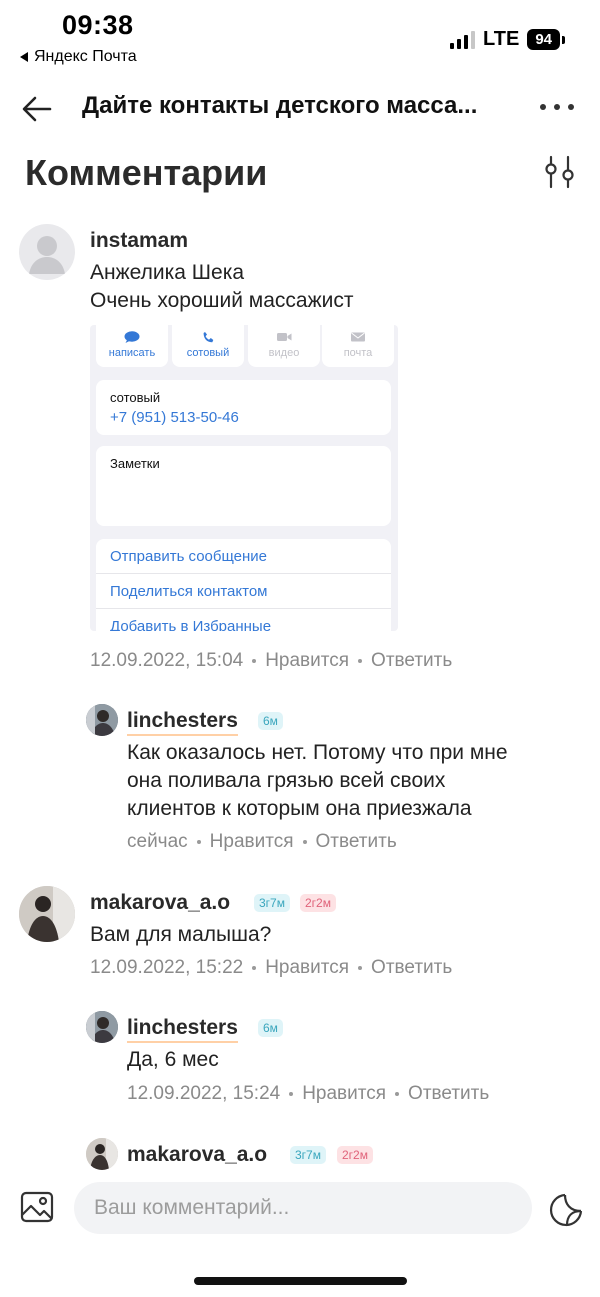 The image size is (600, 1297). Describe the element at coordinates (174, 417) in the screenshot. I see `phone-number: +7 (951) 513-50-46` at that location.